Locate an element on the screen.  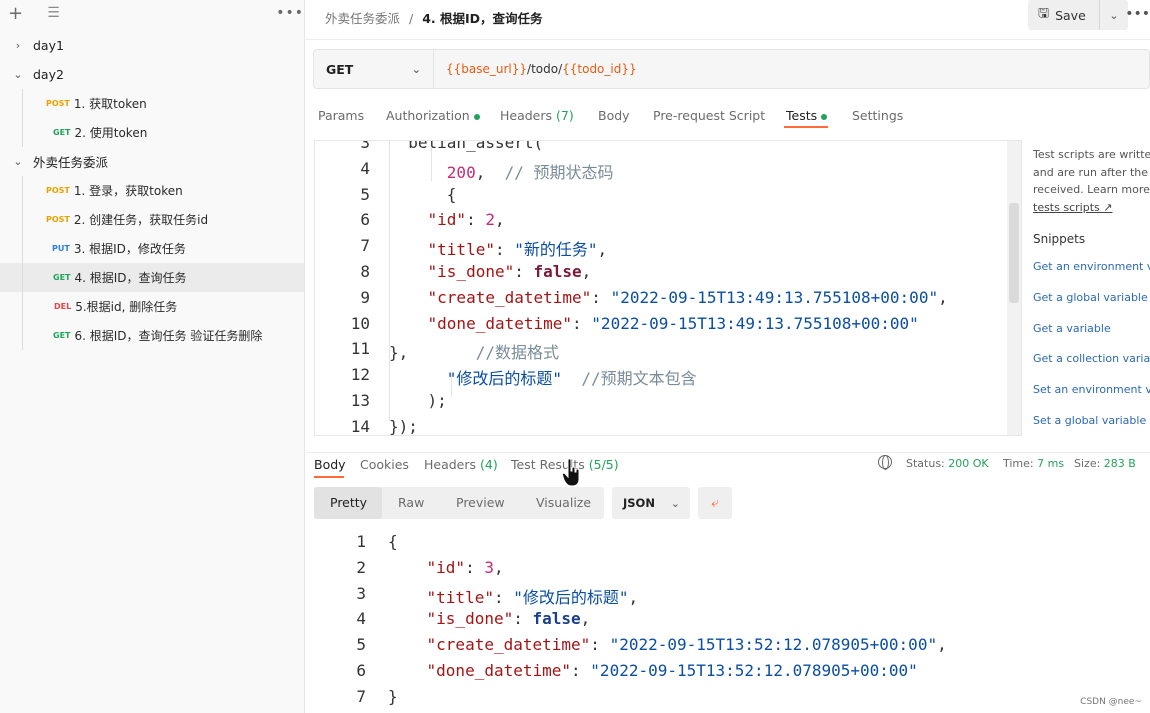
sidebar-toolbar: + ☰ ••• is located at coordinates (152, 13).